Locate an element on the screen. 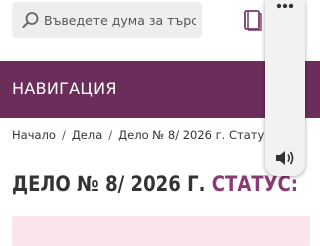  speaker-icon is located at coordinates (285, 158).